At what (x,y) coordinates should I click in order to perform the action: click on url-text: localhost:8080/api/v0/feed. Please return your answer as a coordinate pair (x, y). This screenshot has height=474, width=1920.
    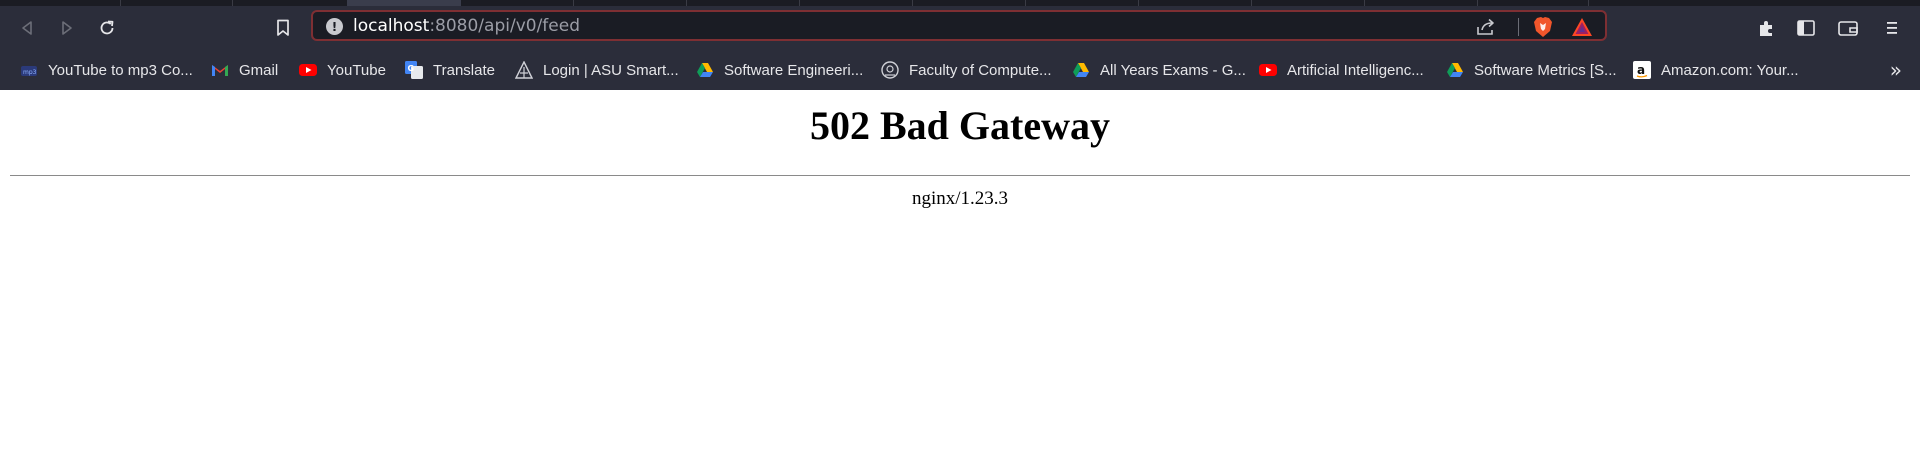
    Looking at the image, I should click on (466, 26).